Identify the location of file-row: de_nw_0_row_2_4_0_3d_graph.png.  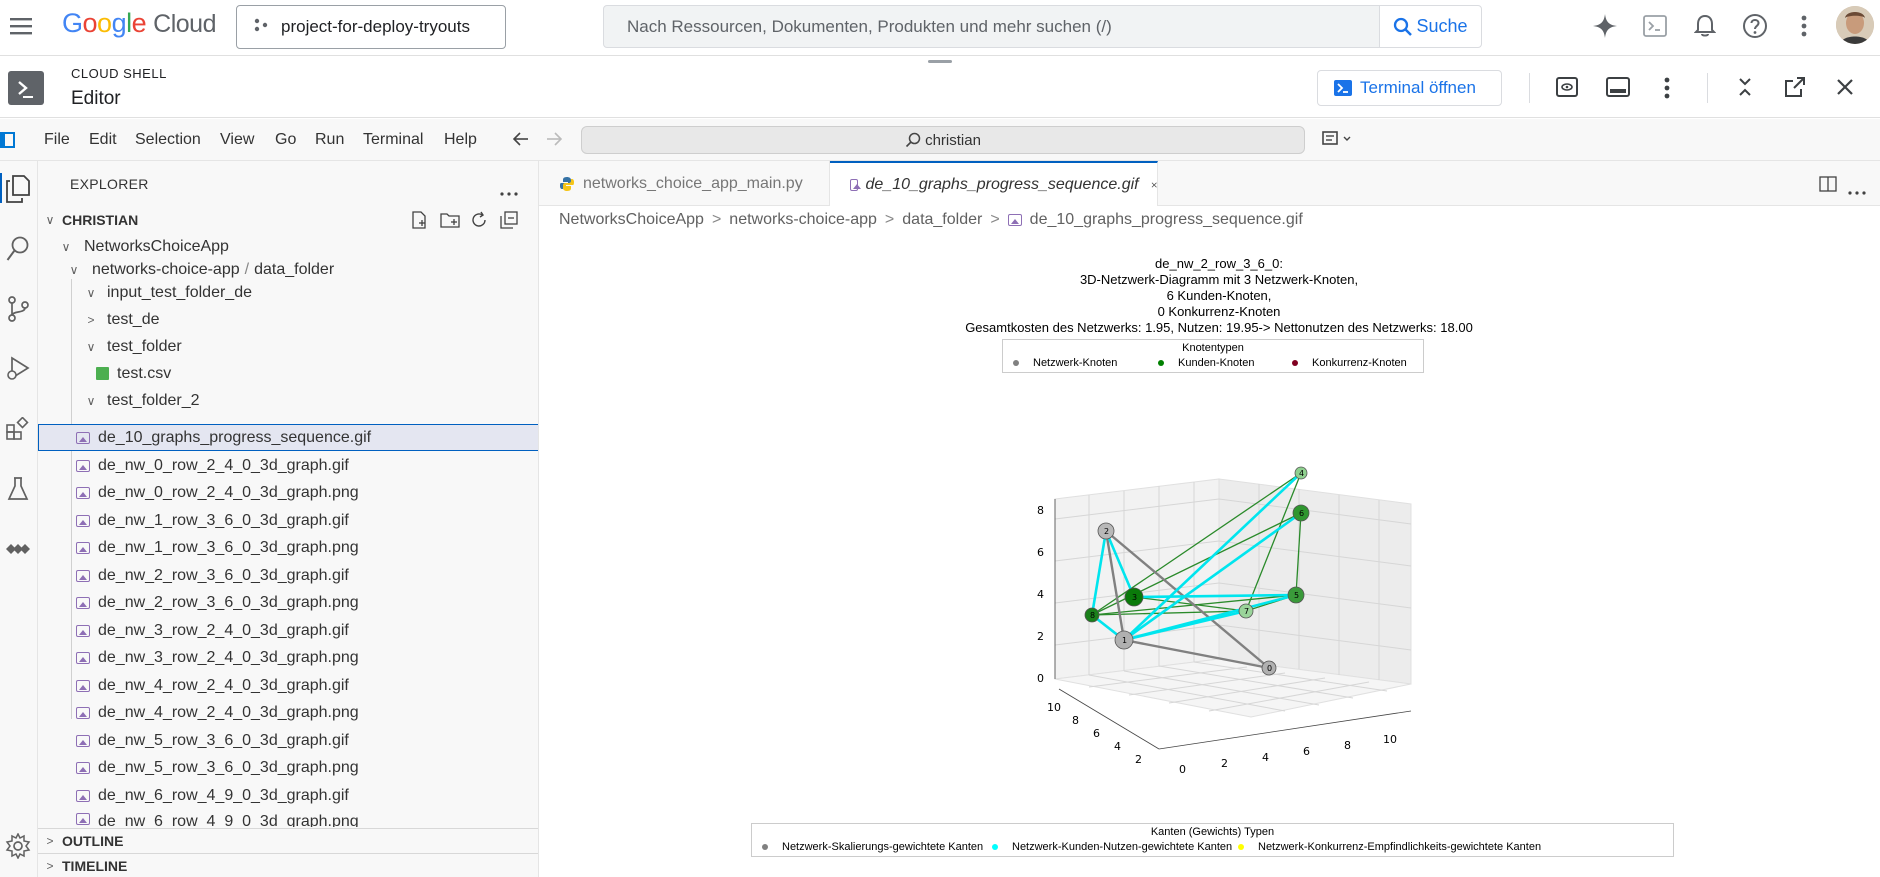
(288, 492).